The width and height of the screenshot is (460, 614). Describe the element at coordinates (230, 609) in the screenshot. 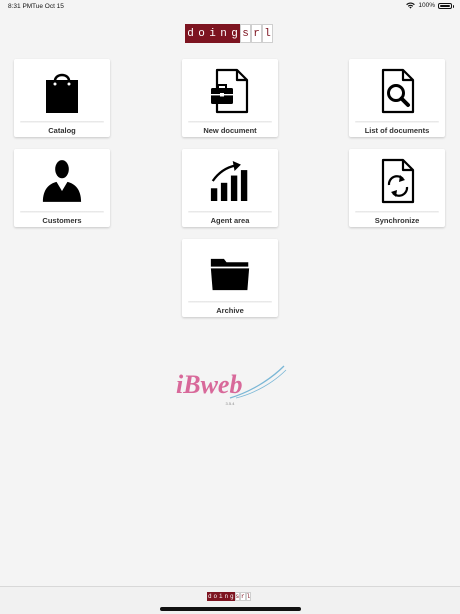

I see `home-indicator` at that location.